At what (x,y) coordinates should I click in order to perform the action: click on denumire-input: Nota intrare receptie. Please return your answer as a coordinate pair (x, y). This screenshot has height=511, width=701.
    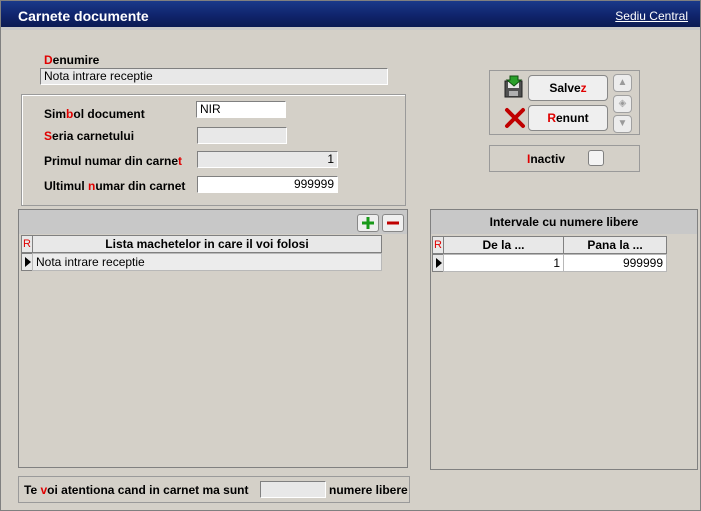
    Looking at the image, I should click on (214, 76).